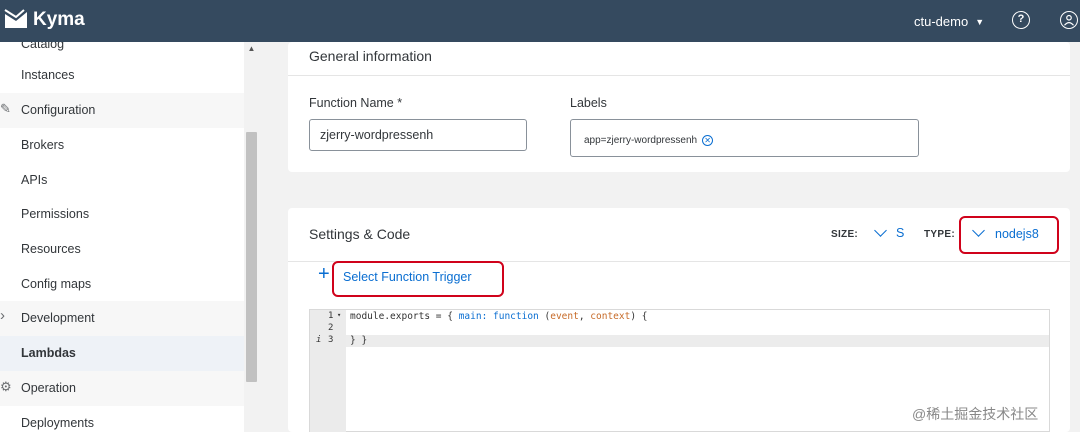  I want to click on sidebar-item-label: Lambdas, so click(48, 353).